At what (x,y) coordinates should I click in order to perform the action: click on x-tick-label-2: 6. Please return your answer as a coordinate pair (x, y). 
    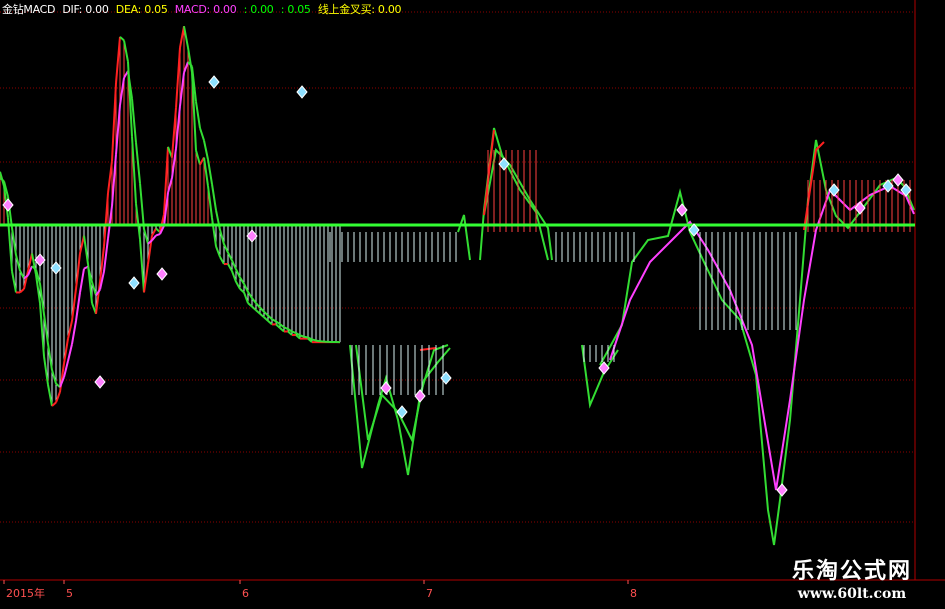
    Looking at the image, I should click on (245, 593).